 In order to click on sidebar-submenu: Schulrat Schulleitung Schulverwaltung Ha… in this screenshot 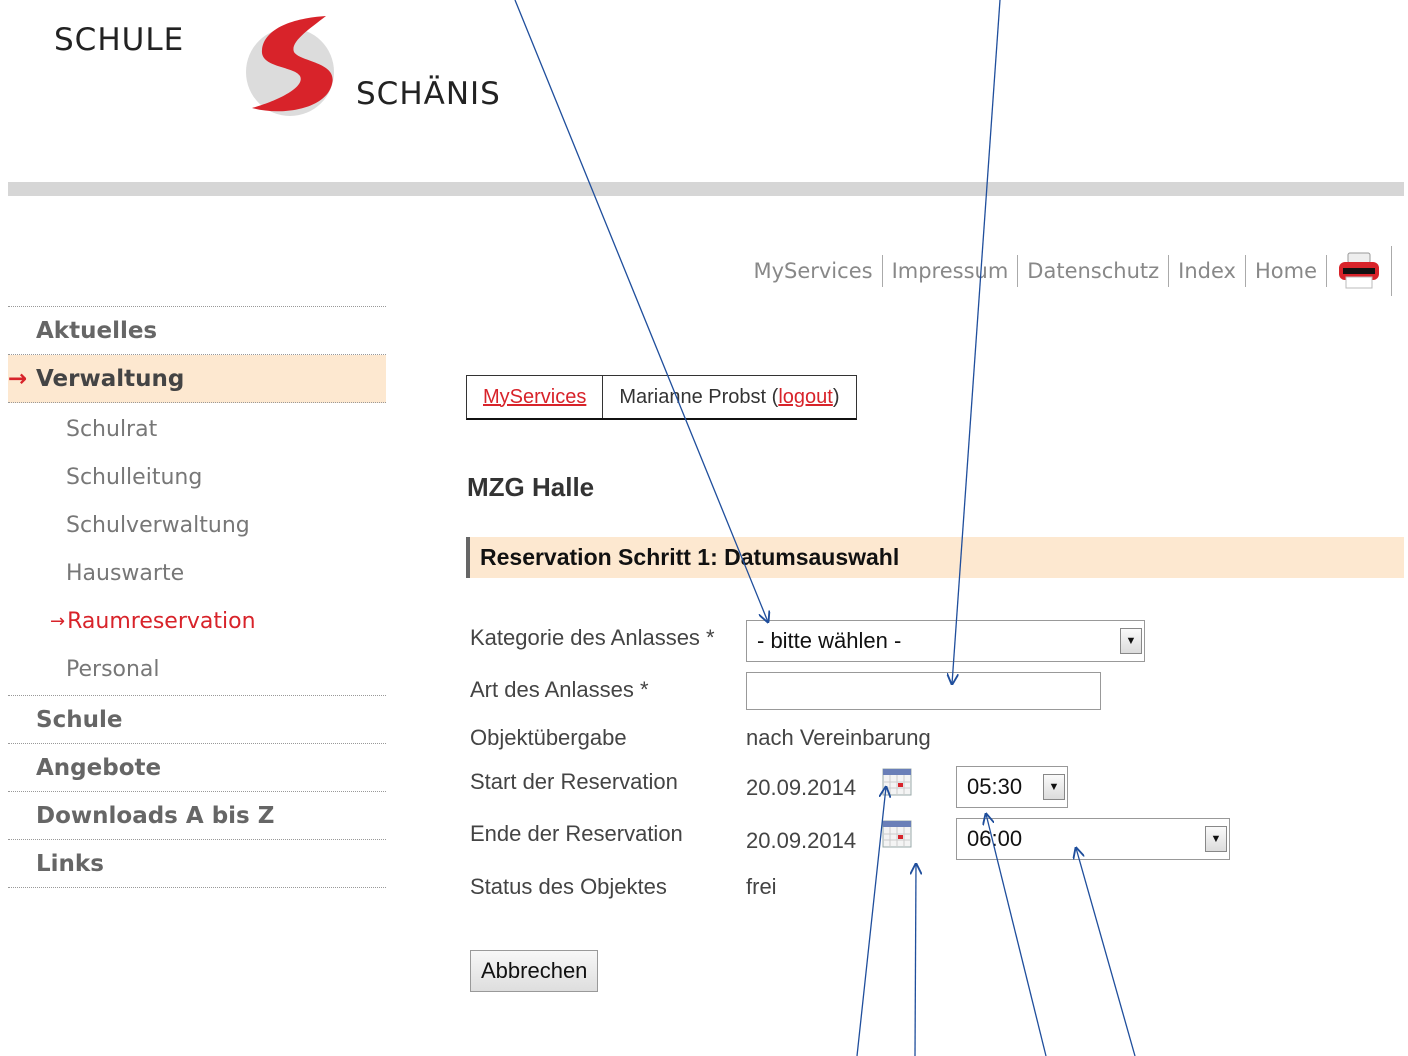, I will do `click(197, 549)`.